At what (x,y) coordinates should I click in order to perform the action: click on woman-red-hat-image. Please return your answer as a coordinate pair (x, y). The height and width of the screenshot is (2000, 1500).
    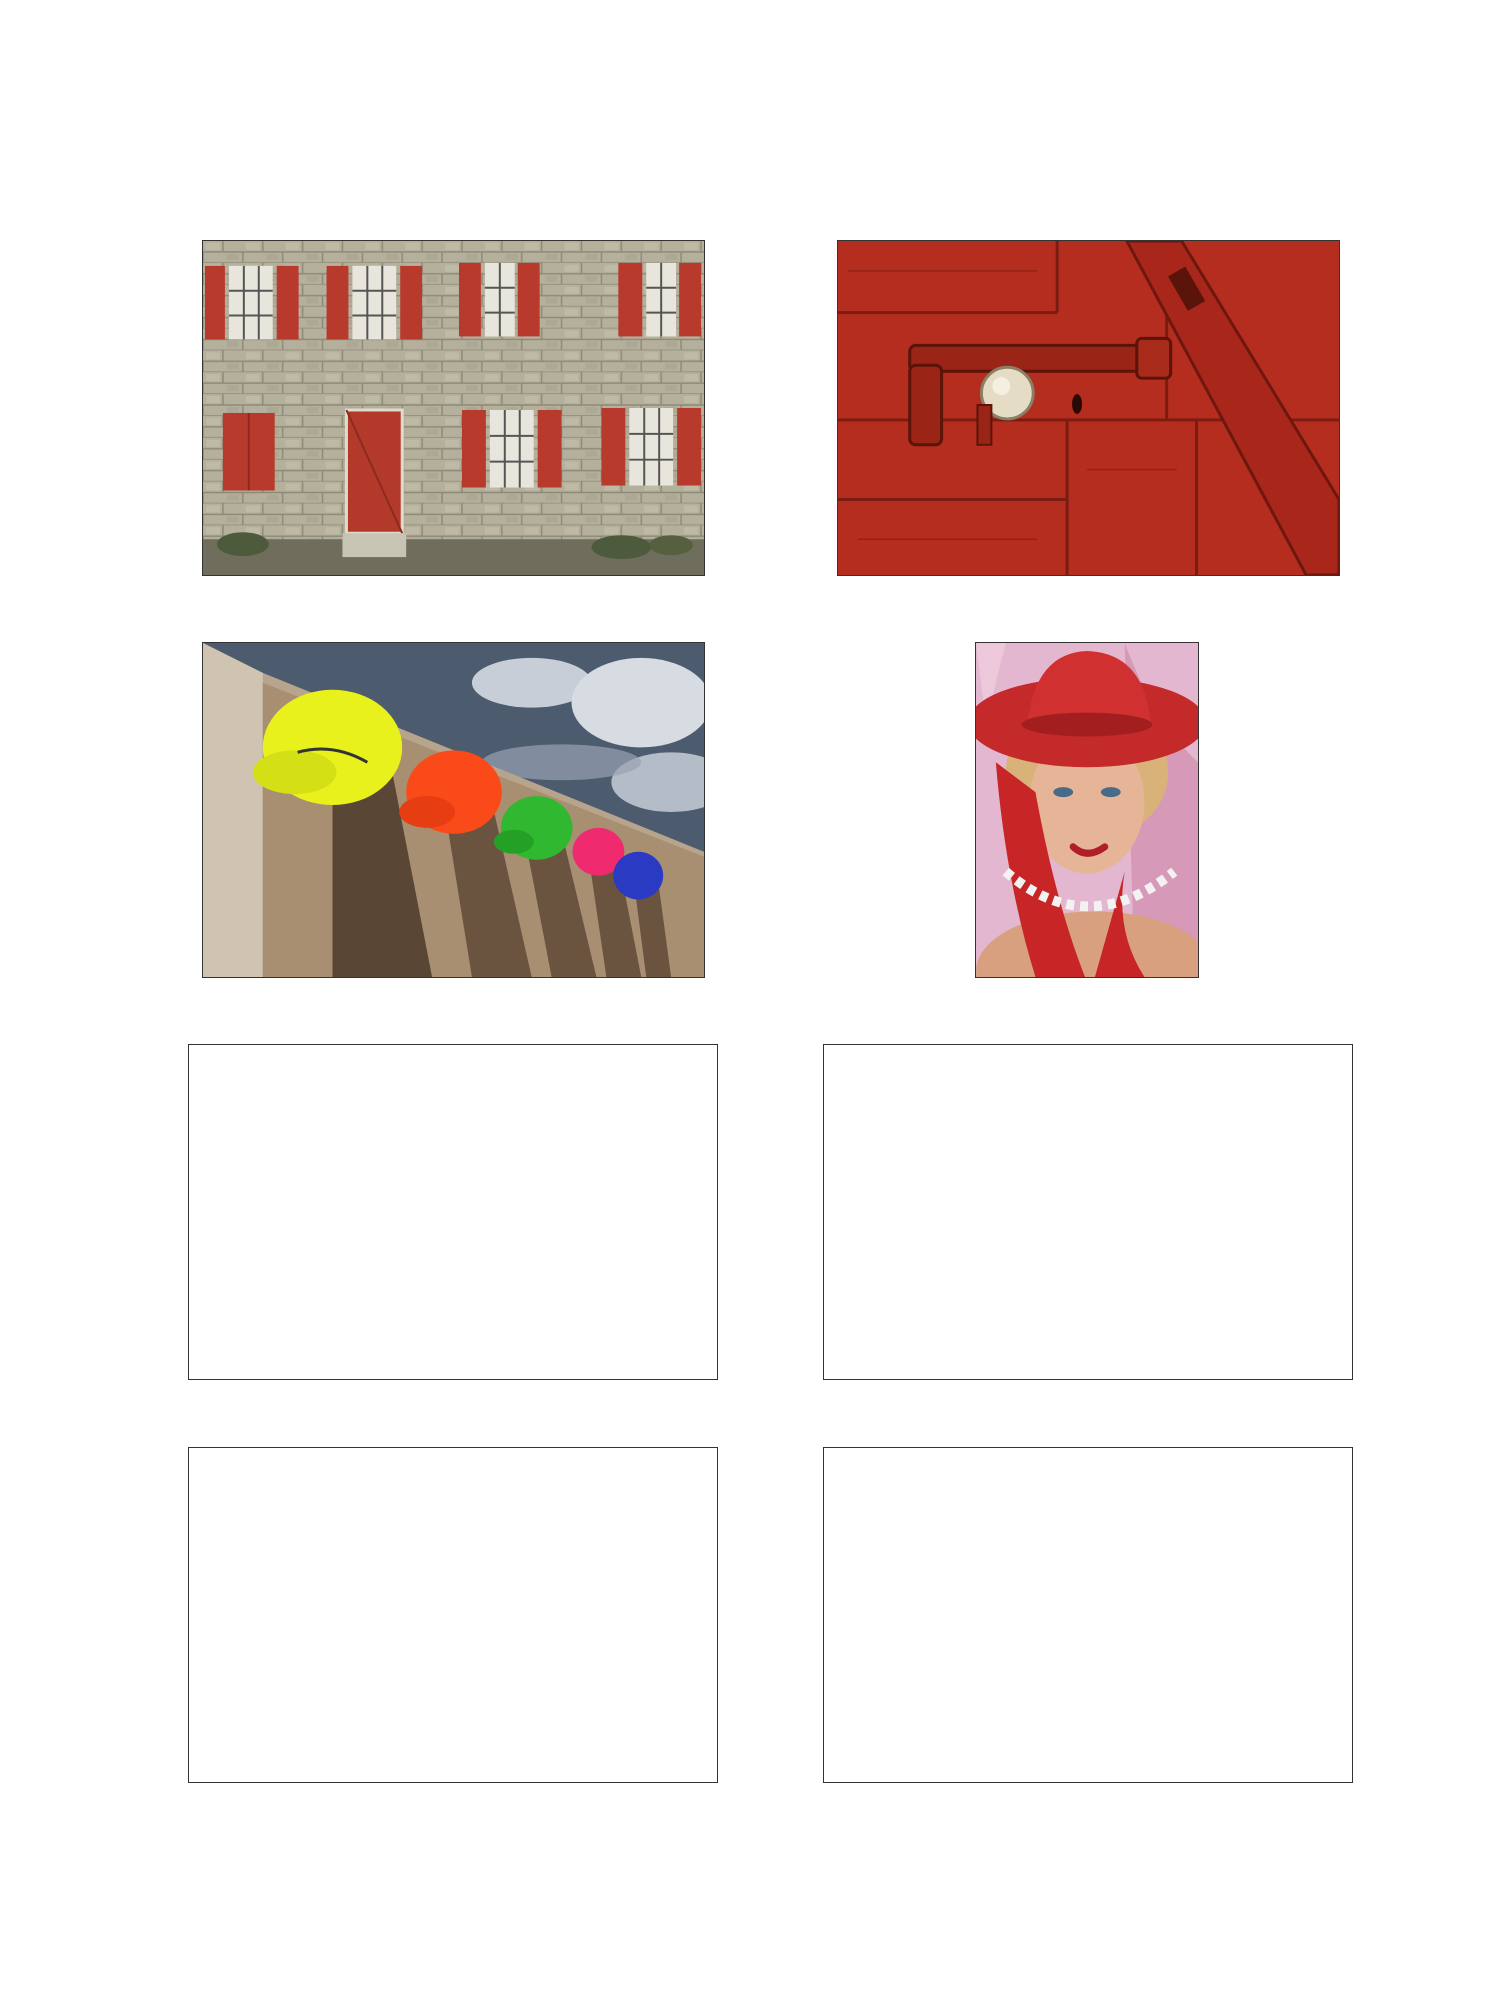
    Looking at the image, I should click on (1087, 810).